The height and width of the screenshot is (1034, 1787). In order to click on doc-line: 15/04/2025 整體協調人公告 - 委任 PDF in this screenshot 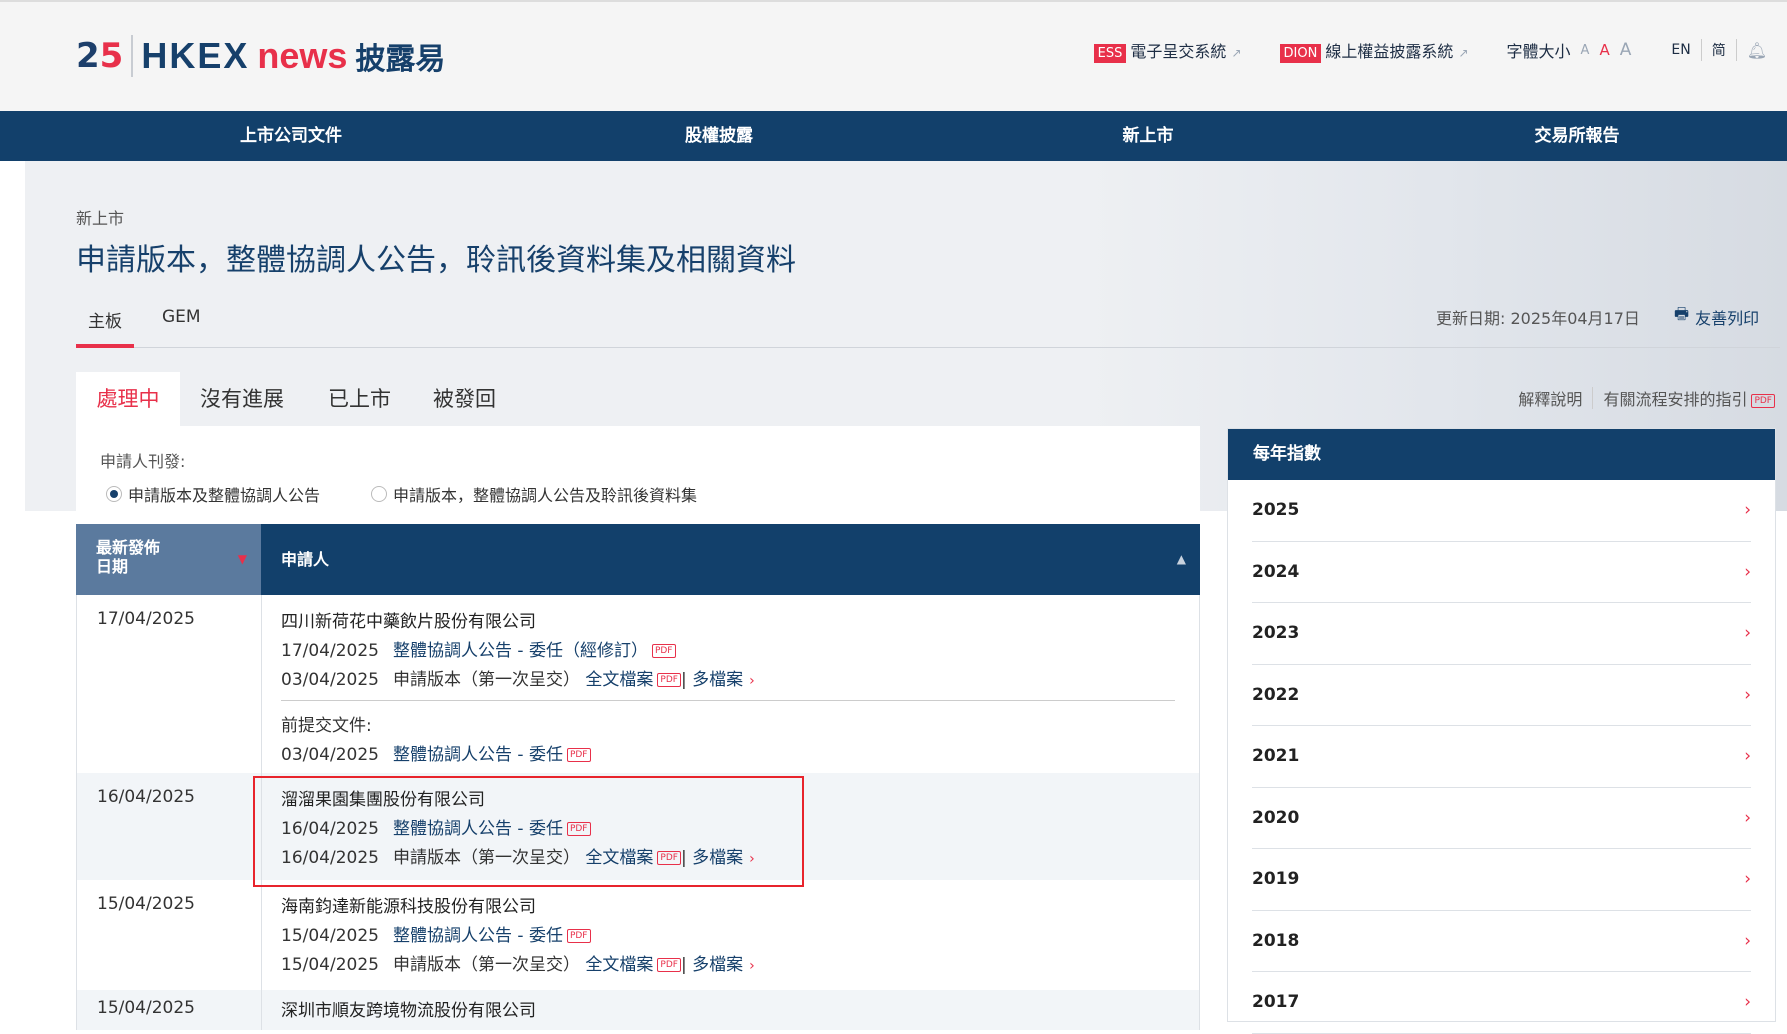, I will do `click(728, 935)`.